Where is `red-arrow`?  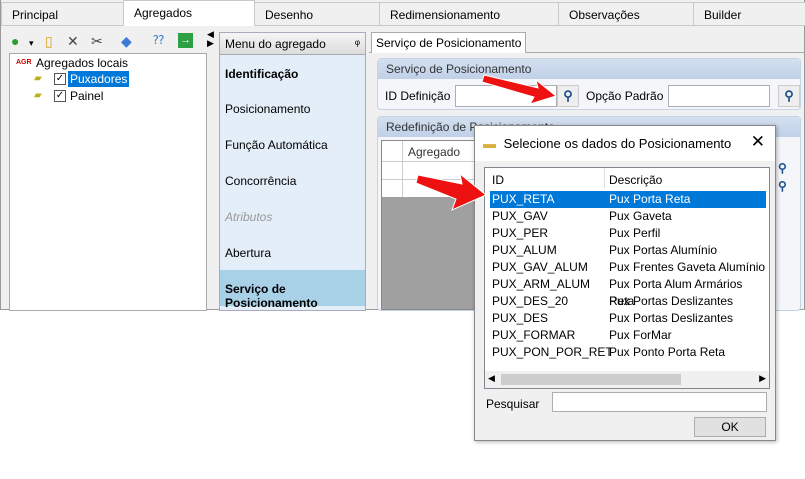
red-arrow is located at coordinates (486, 142).